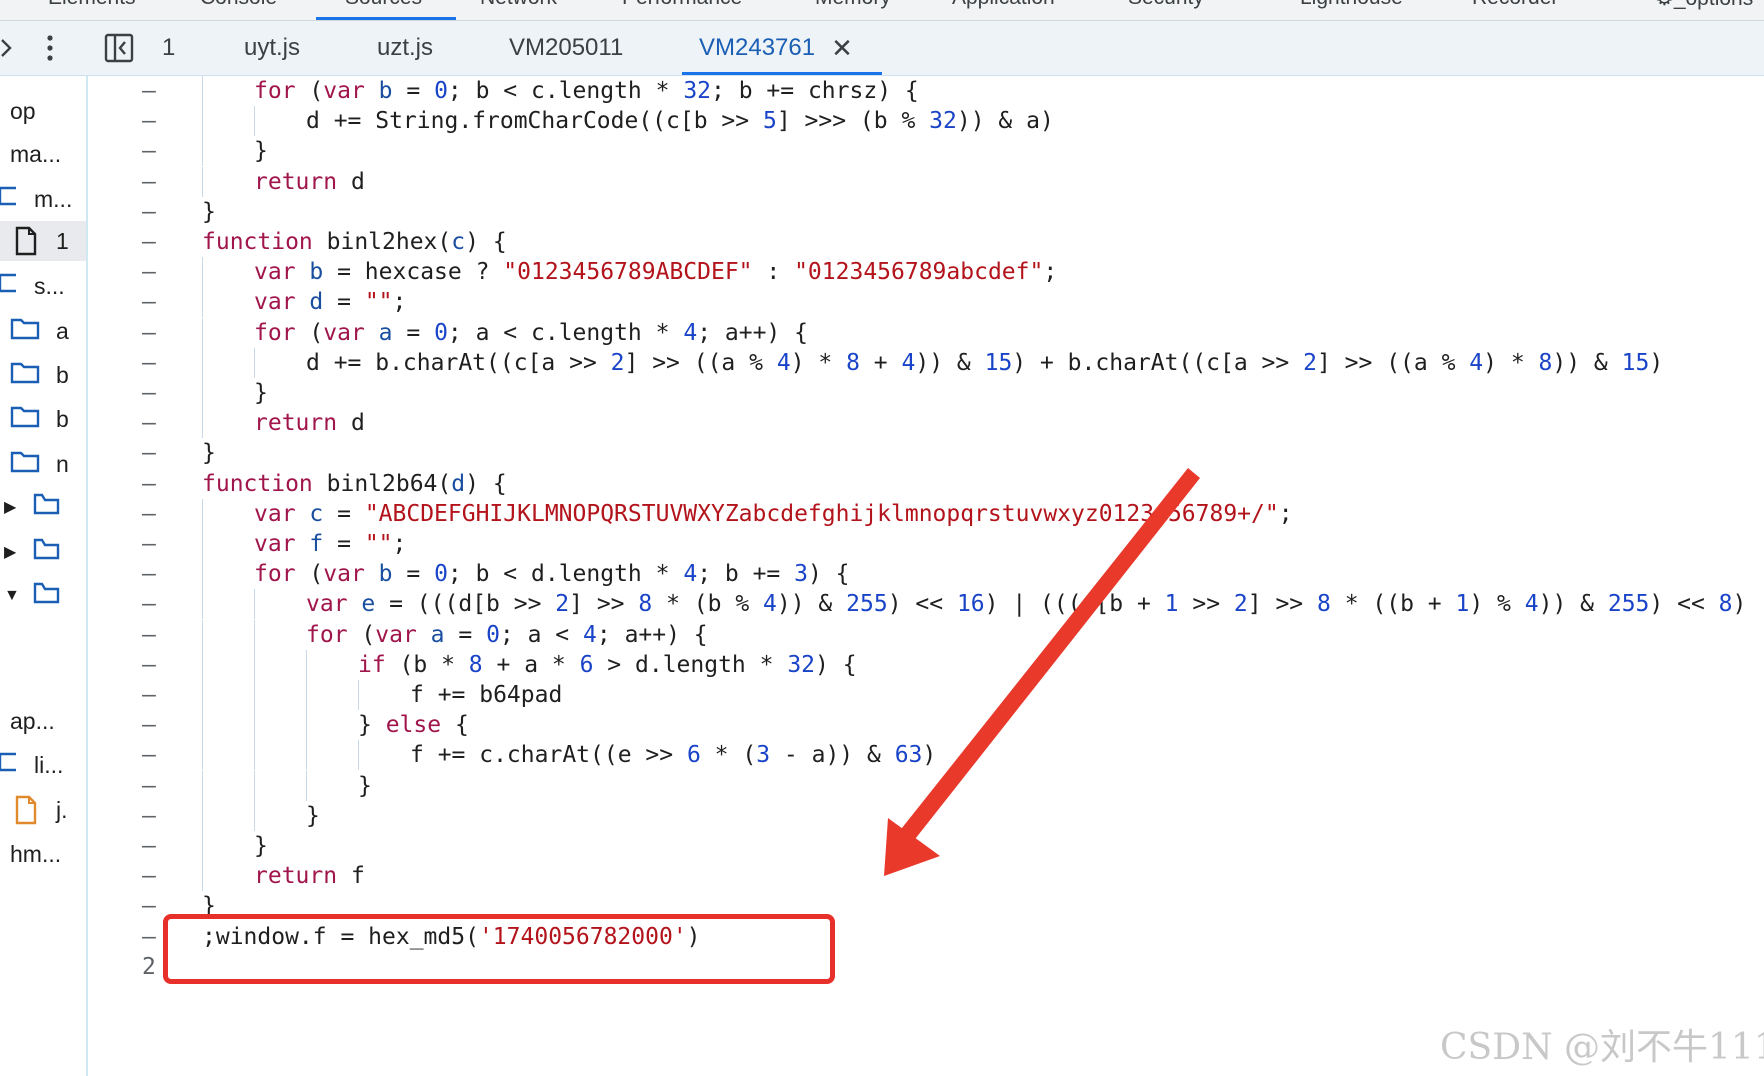 The width and height of the screenshot is (1764, 1076). I want to click on code-line: – f += c.charAt((e >> 6 * (3 - a)) & 63), so click(882, 755).